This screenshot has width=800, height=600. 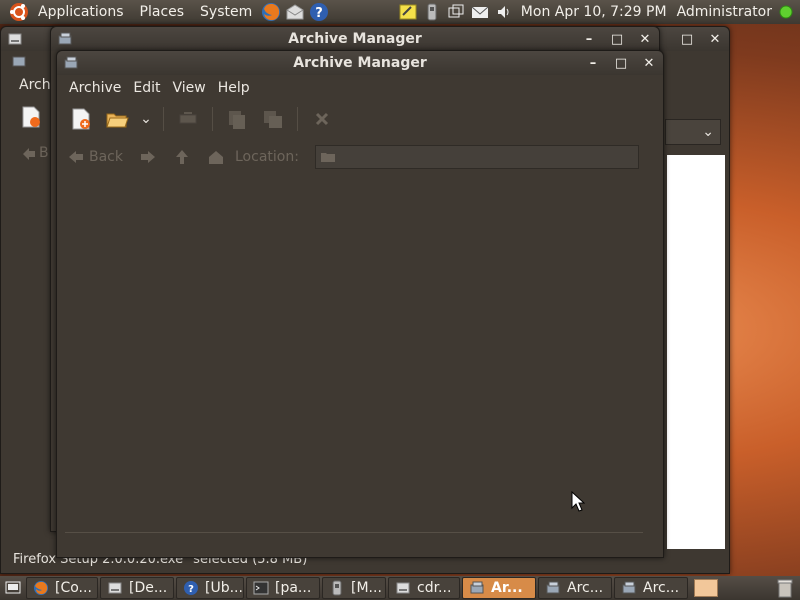 What do you see at coordinates (182, 157) in the screenshot?
I see `up-arrow-icon` at bounding box center [182, 157].